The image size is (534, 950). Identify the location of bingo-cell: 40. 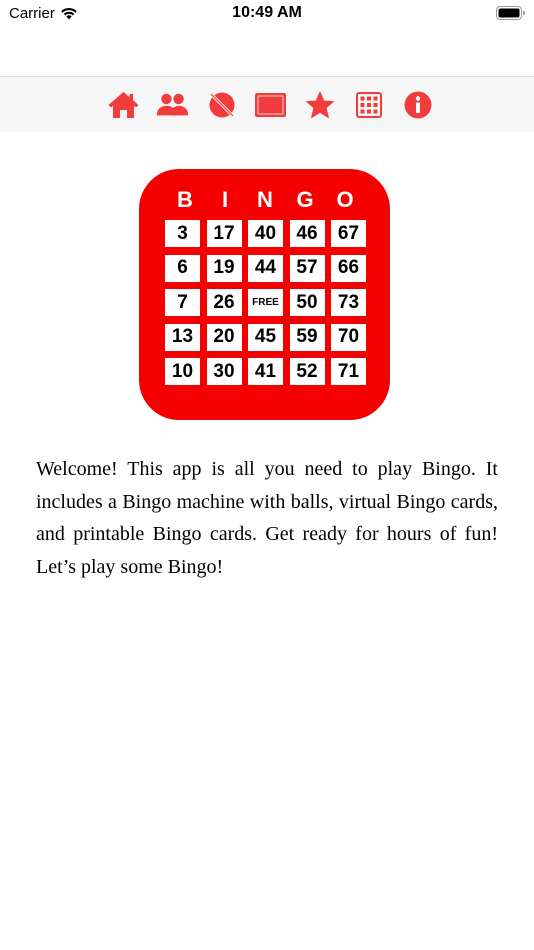
(265, 233).